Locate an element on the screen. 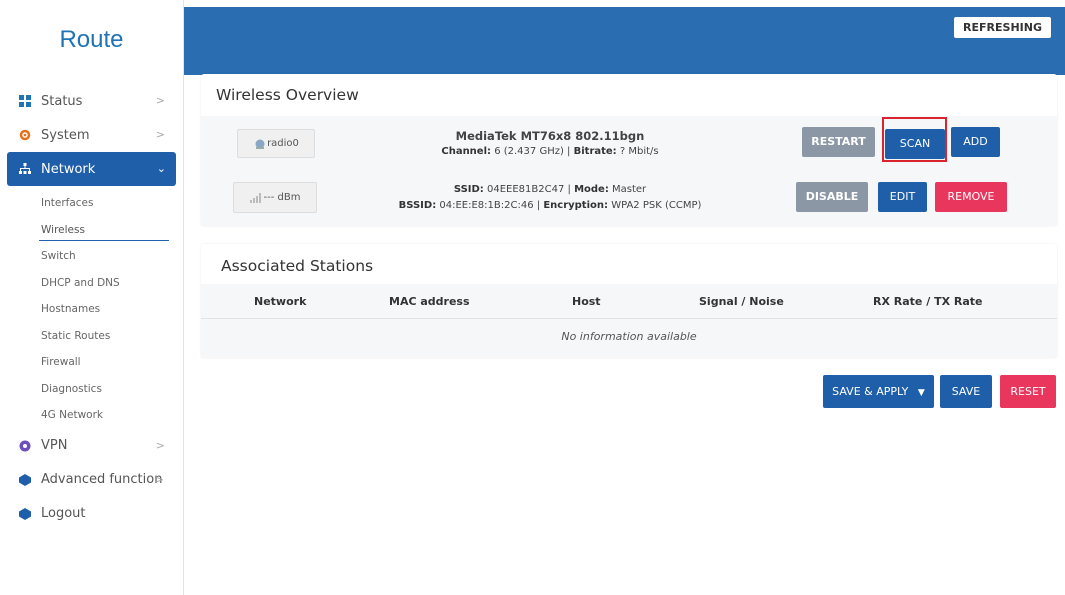 This screenshot has height=595, width=1065. caret-down-icon: ▼ is located at coordinates (921, 393).